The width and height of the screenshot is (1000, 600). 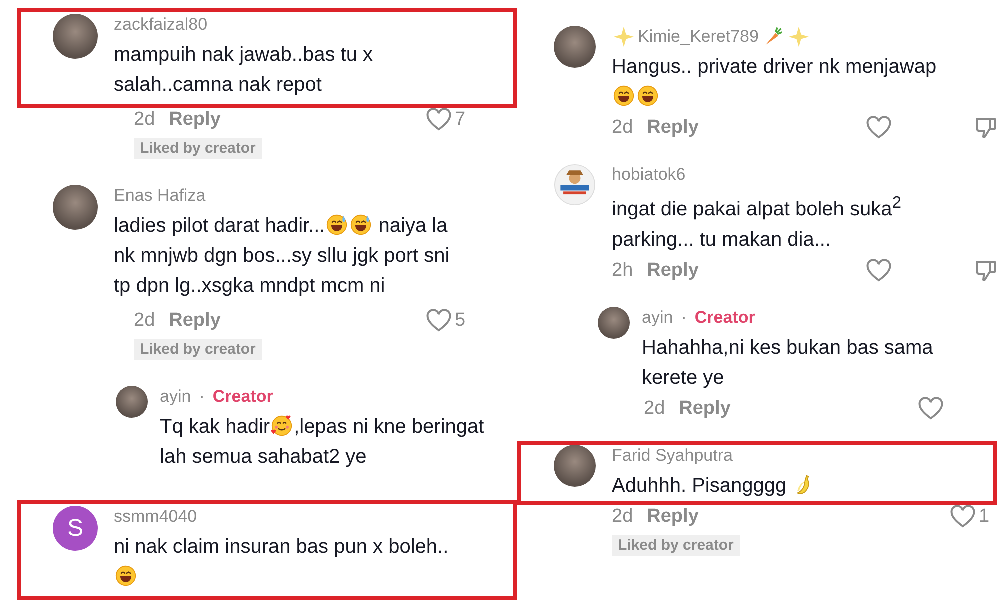 I want to click on avatar-drawing, so click(x=575, y=185).